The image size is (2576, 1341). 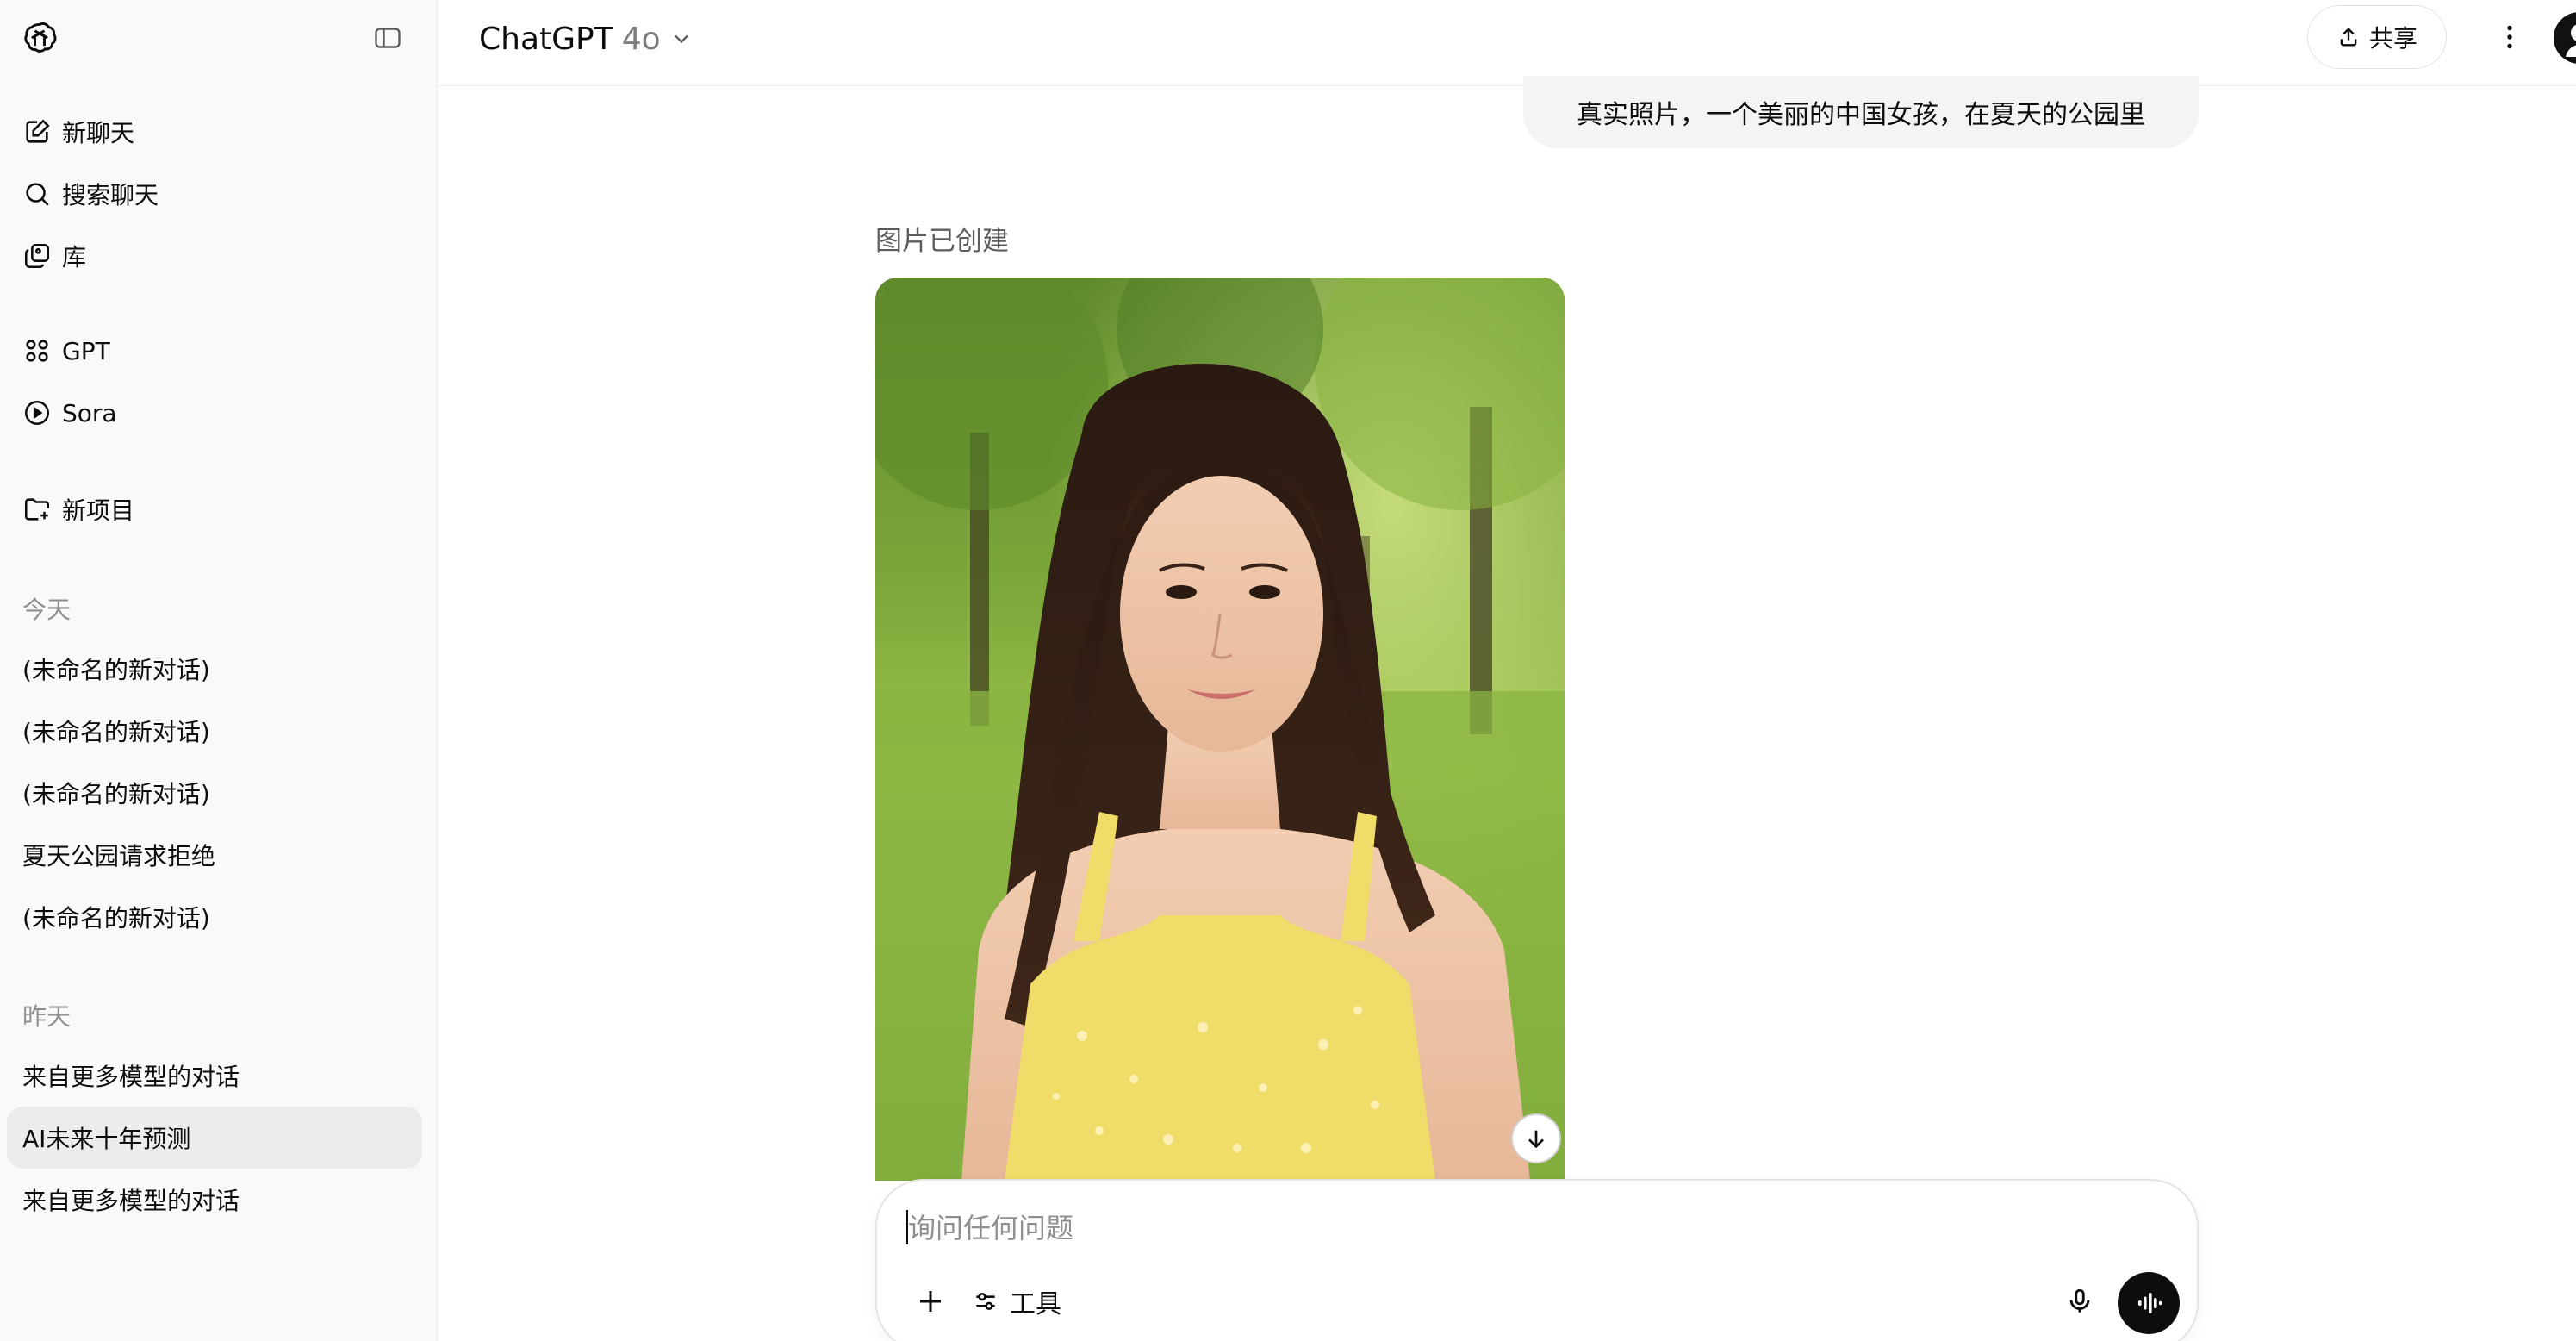 What do you see at coordinates (37, 256) in the screenshot?
I see `library-icon` at bounding box center [37, 256].